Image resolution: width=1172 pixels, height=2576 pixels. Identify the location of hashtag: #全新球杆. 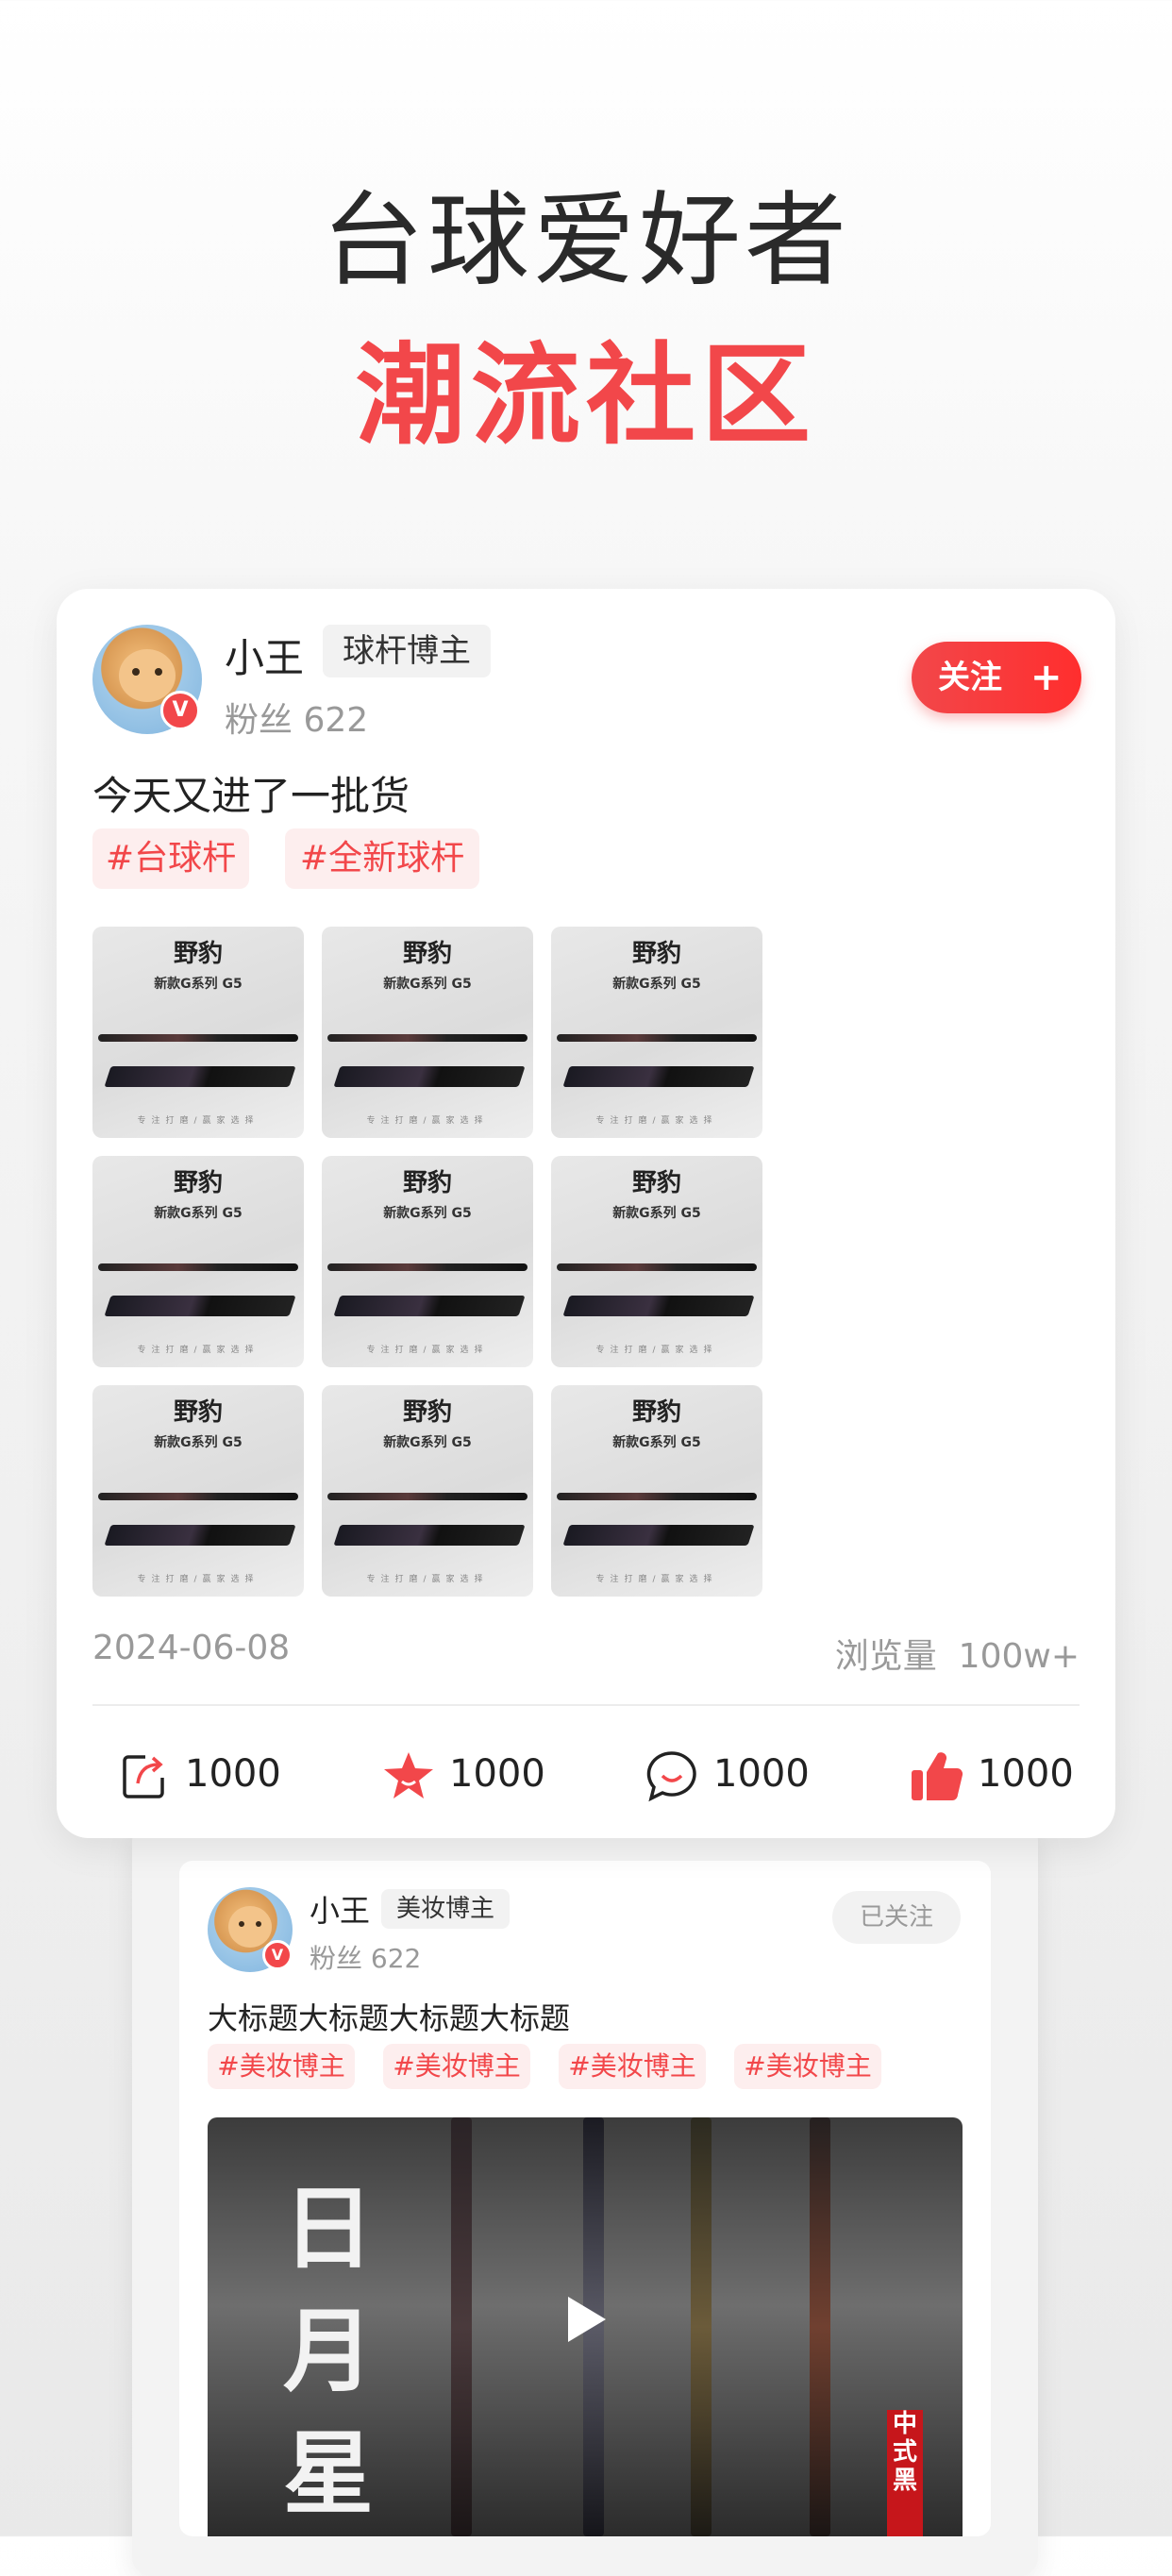
(382, 858).